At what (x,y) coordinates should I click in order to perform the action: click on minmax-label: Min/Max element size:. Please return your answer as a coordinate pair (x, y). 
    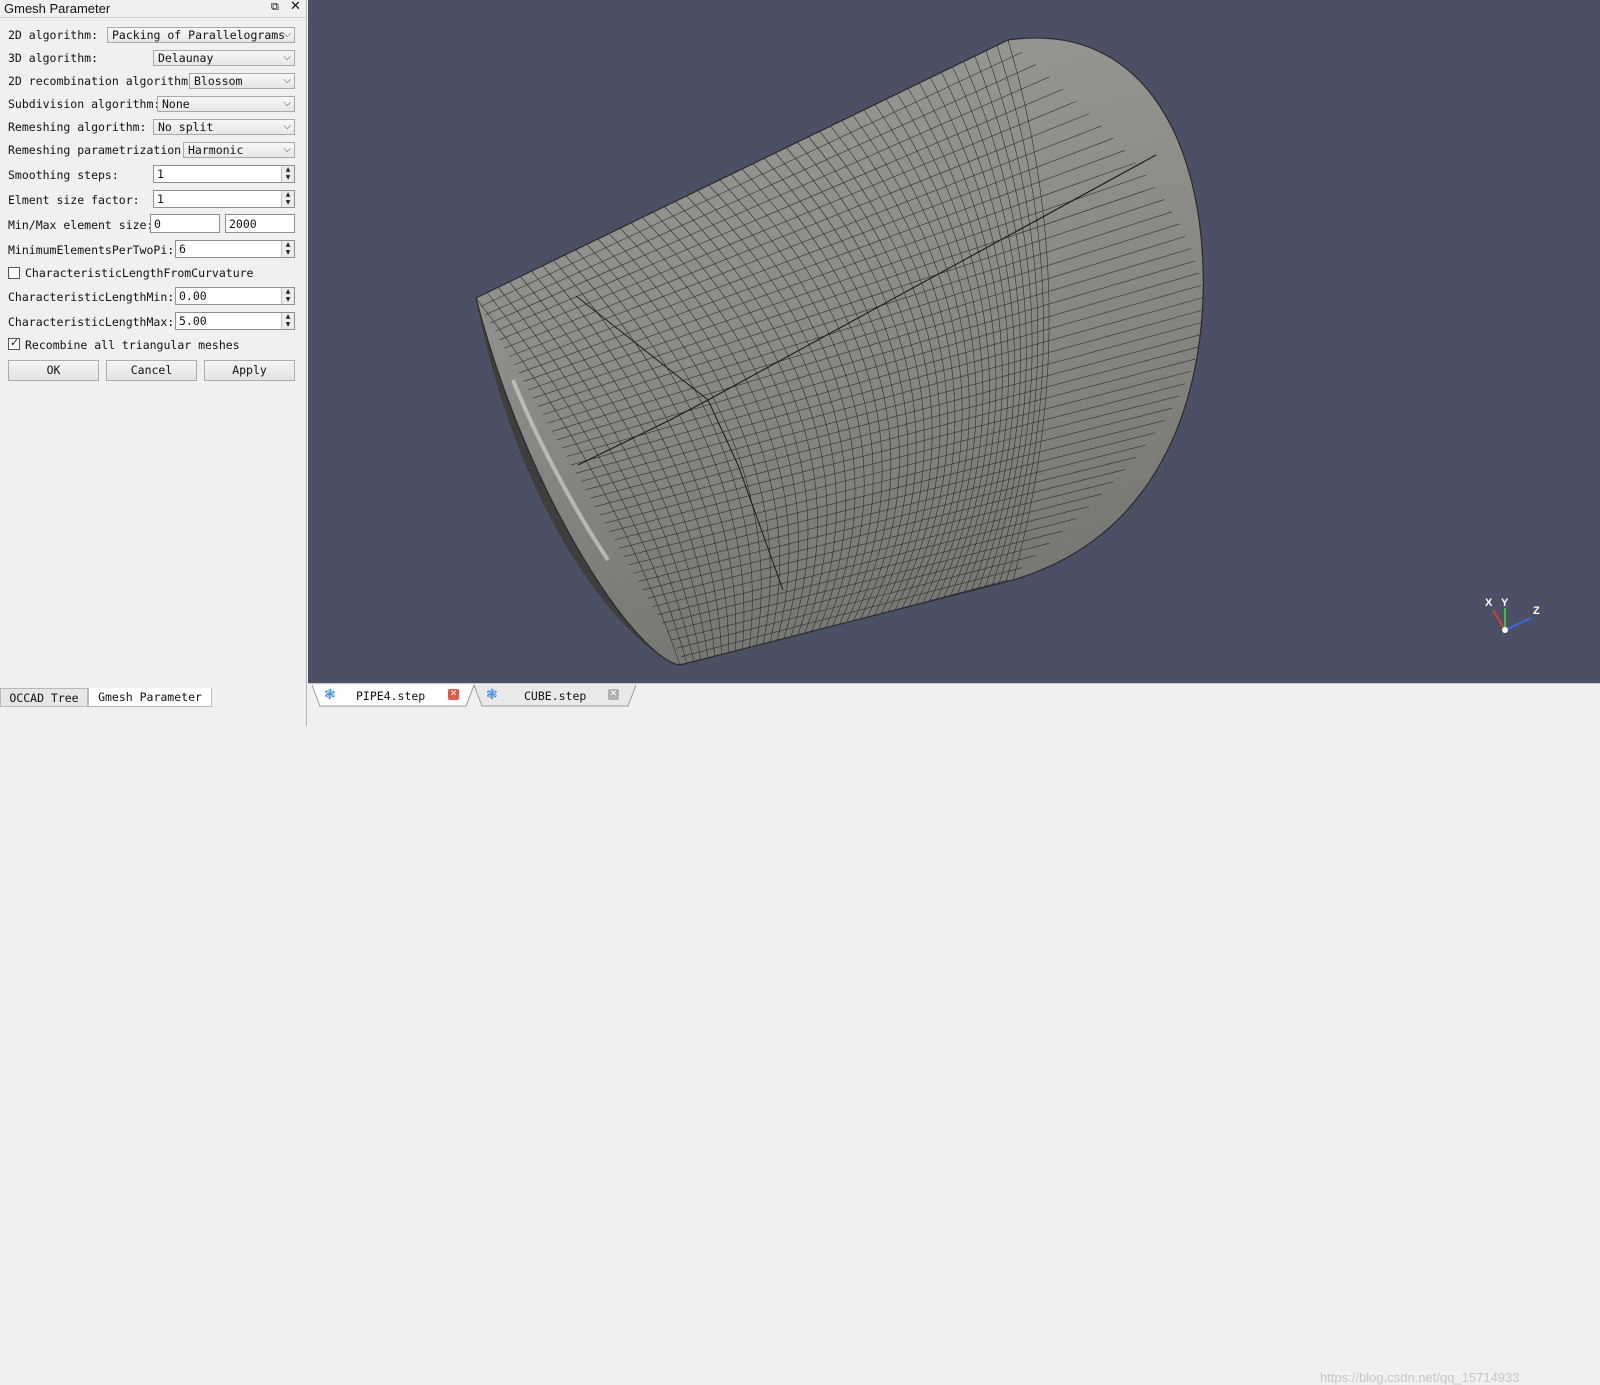
    Looking at the image, I should click on (81, 225).